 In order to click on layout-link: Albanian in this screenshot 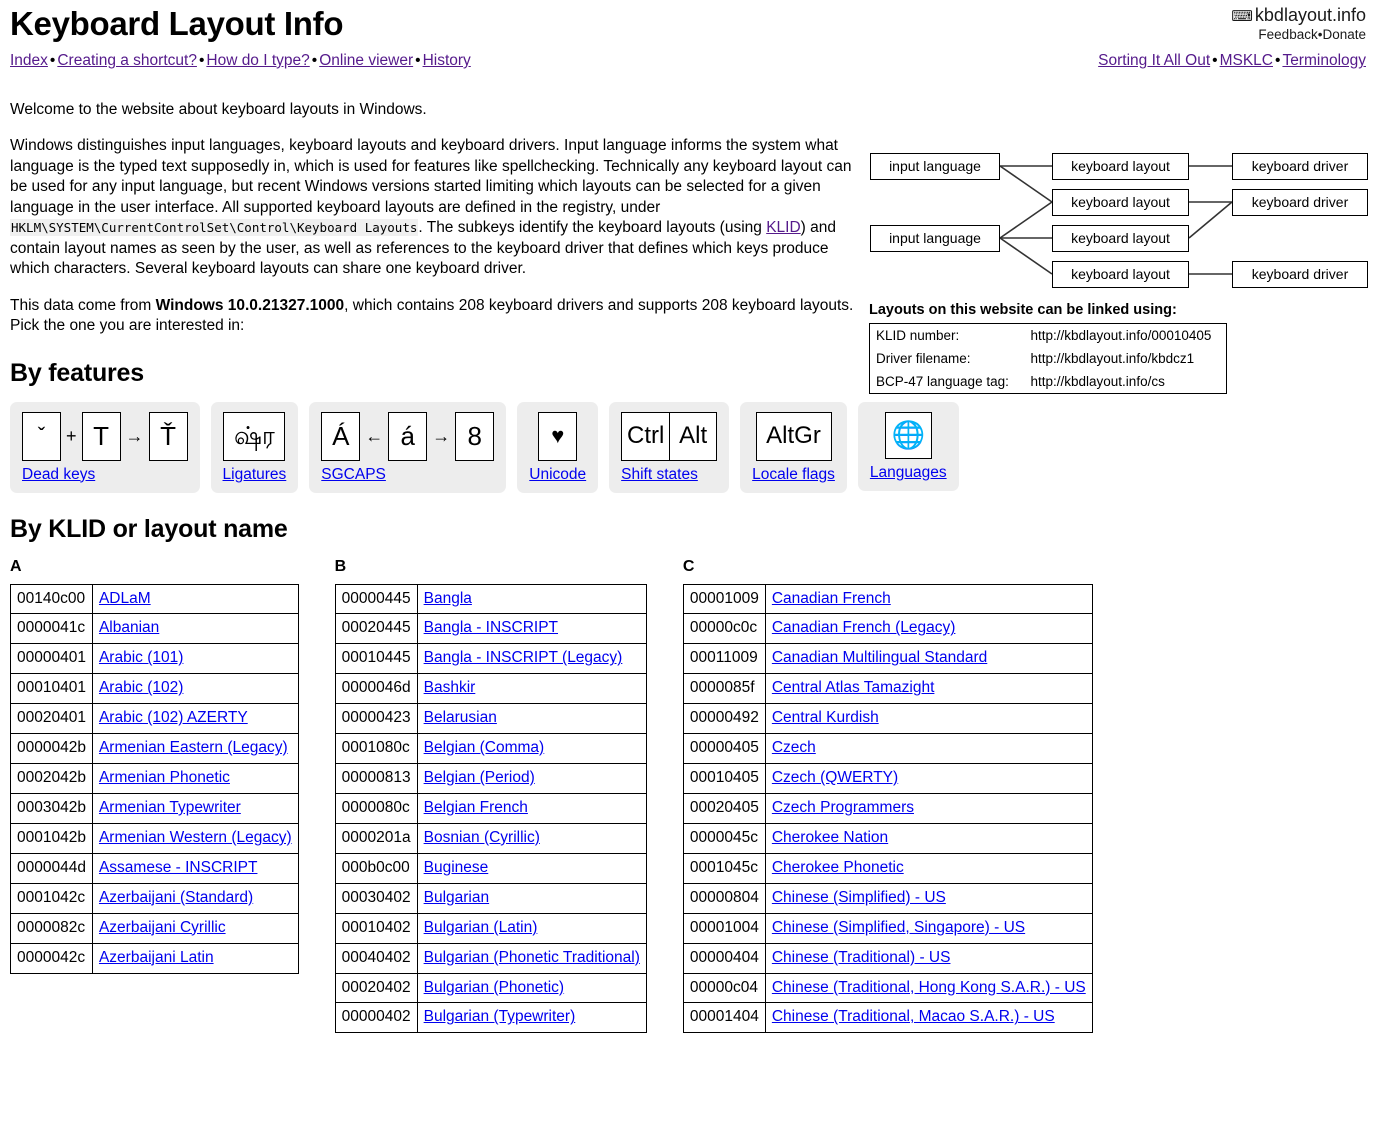, I will do `click(129, 627)`.